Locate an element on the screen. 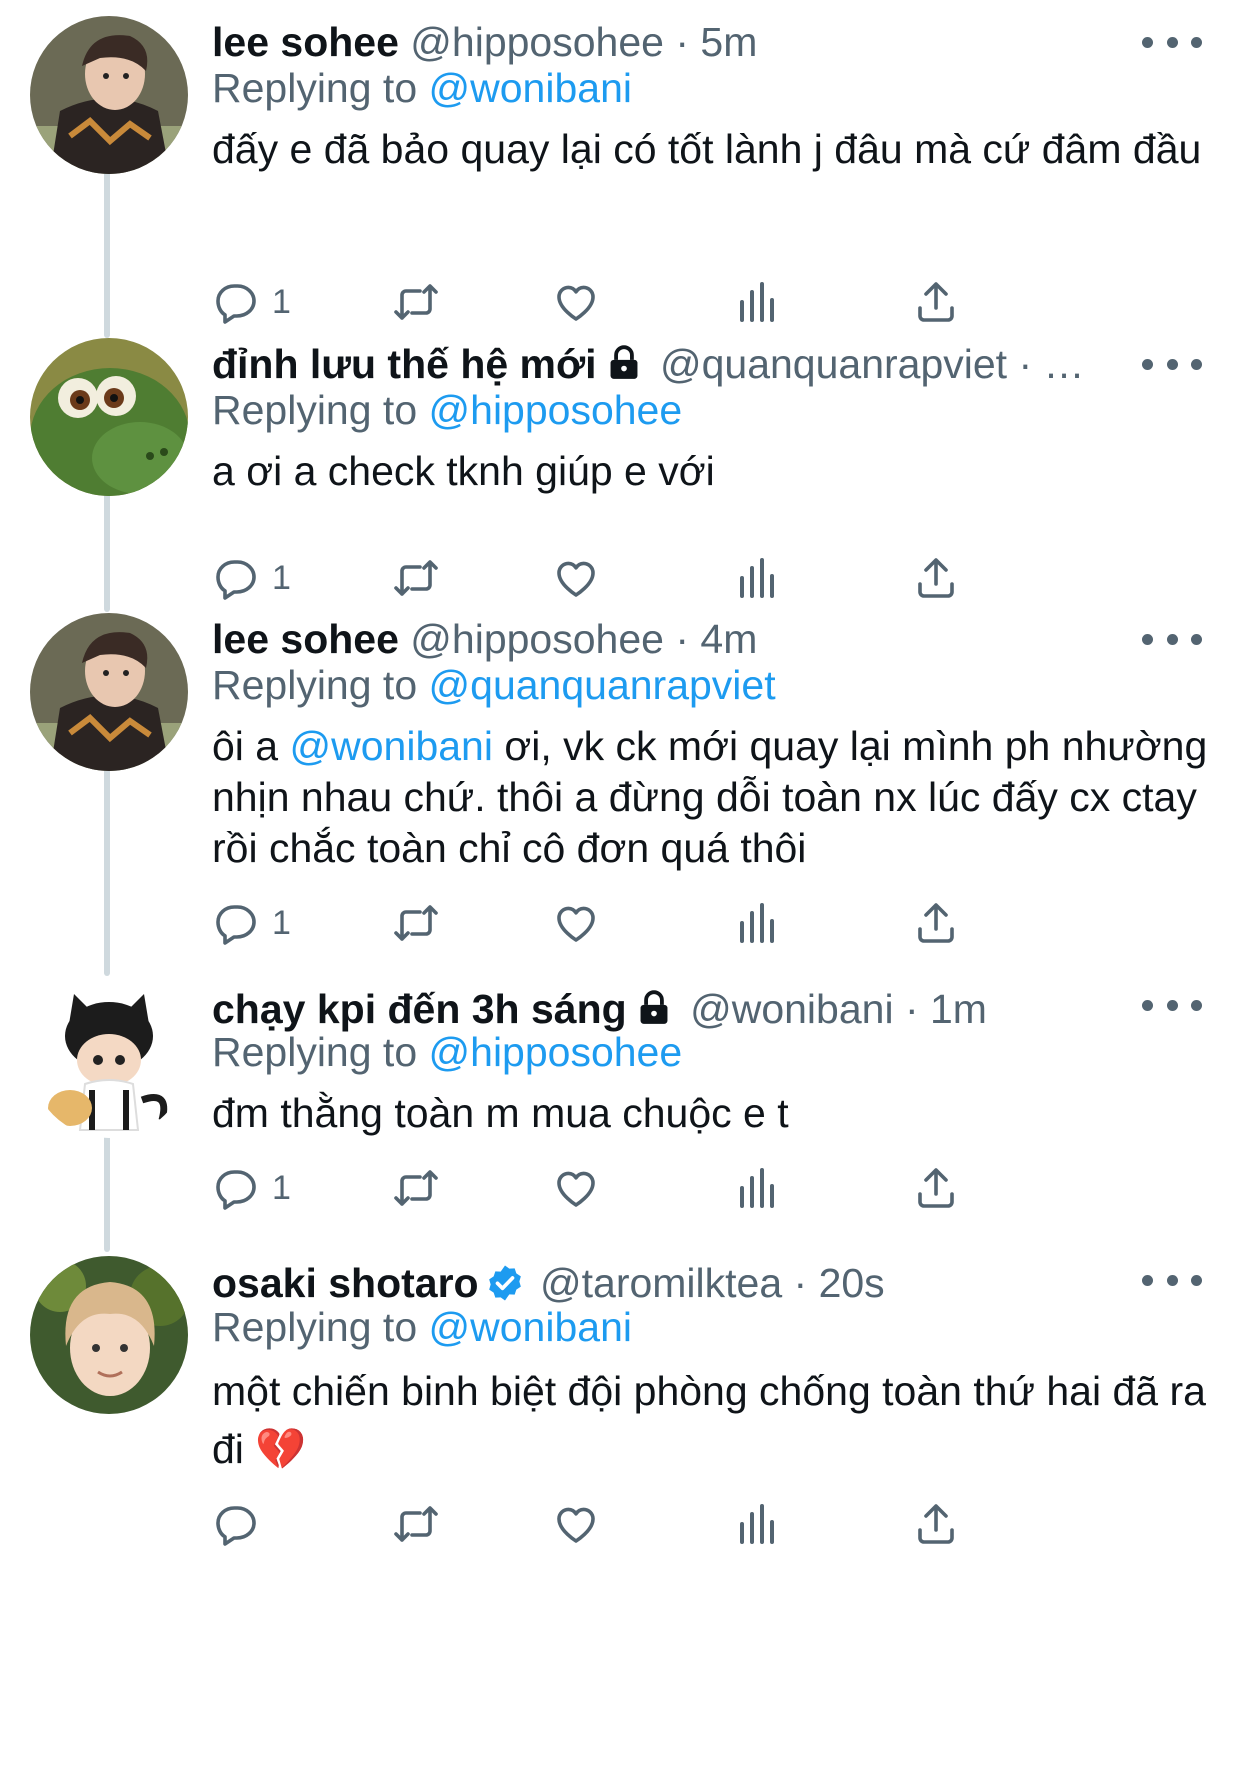 This screenshot has height=1774, width=1242. green-dinosaur-avatar-icon is located at coordinates (109, 417).